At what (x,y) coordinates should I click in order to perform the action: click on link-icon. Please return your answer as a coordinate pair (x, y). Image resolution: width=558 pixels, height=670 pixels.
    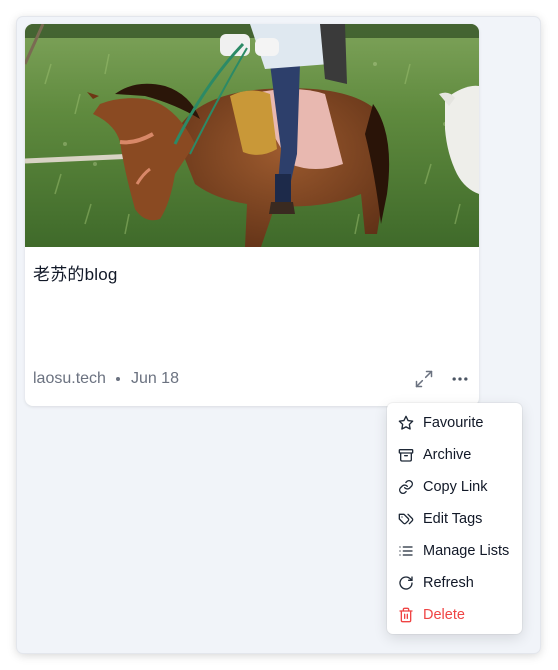
    Looking at the image, I should click on (406, 487).